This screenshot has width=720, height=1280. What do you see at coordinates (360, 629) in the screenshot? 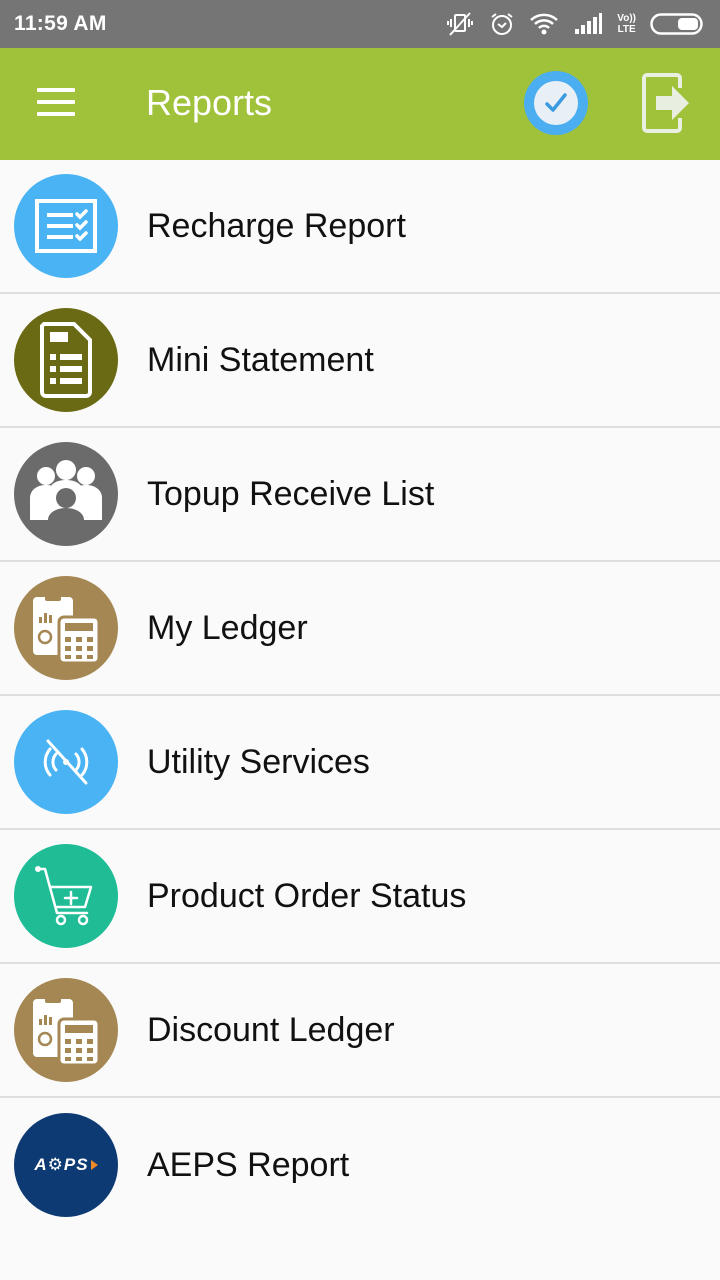
I see `list-item-my-ledger: My Ledger` at bounding box center [360, 629].